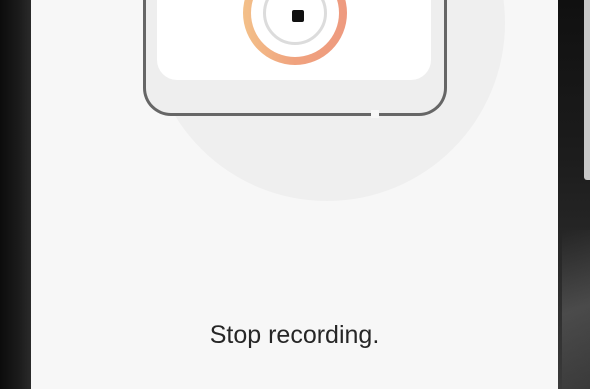  What do you see at coordinates (587, 90) in the screenshot?
I see `edge-panel-handle` at bounding box center [587, 90].